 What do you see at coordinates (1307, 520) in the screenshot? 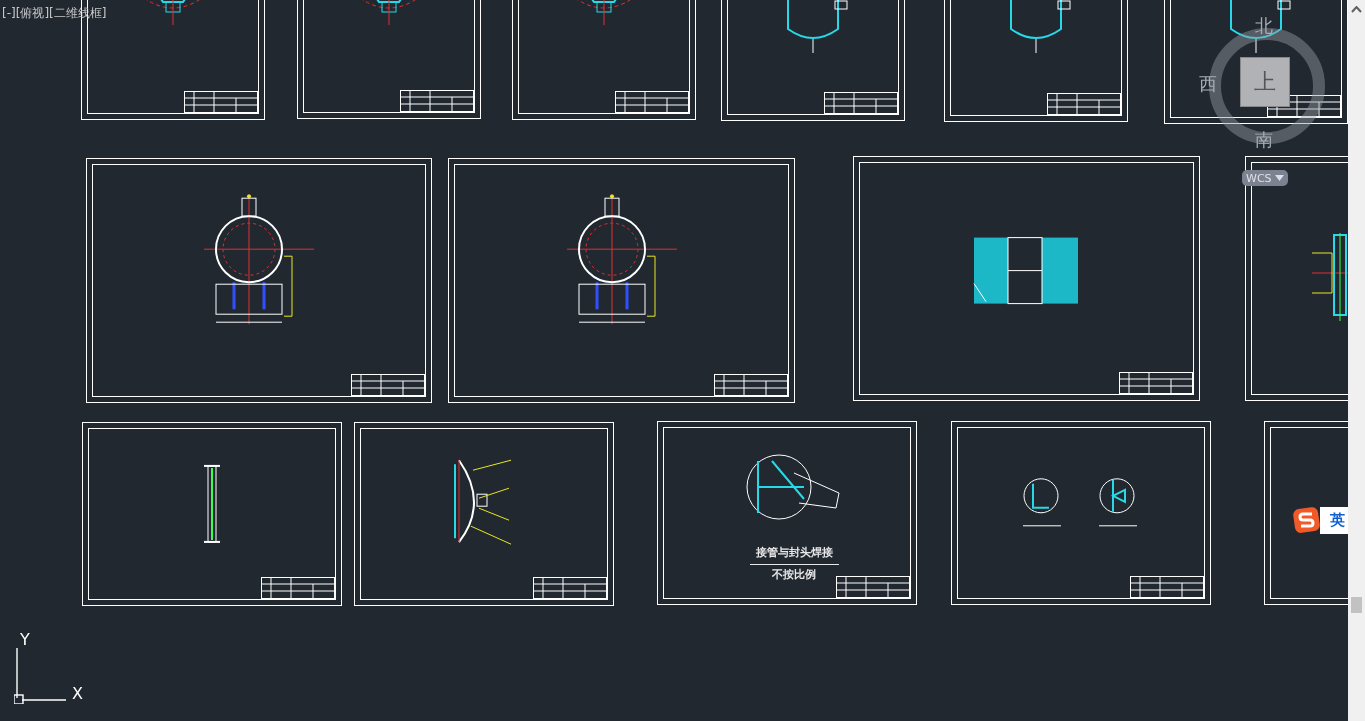
I see `input-method-logo-icon` at bounding box center [1307, 520].